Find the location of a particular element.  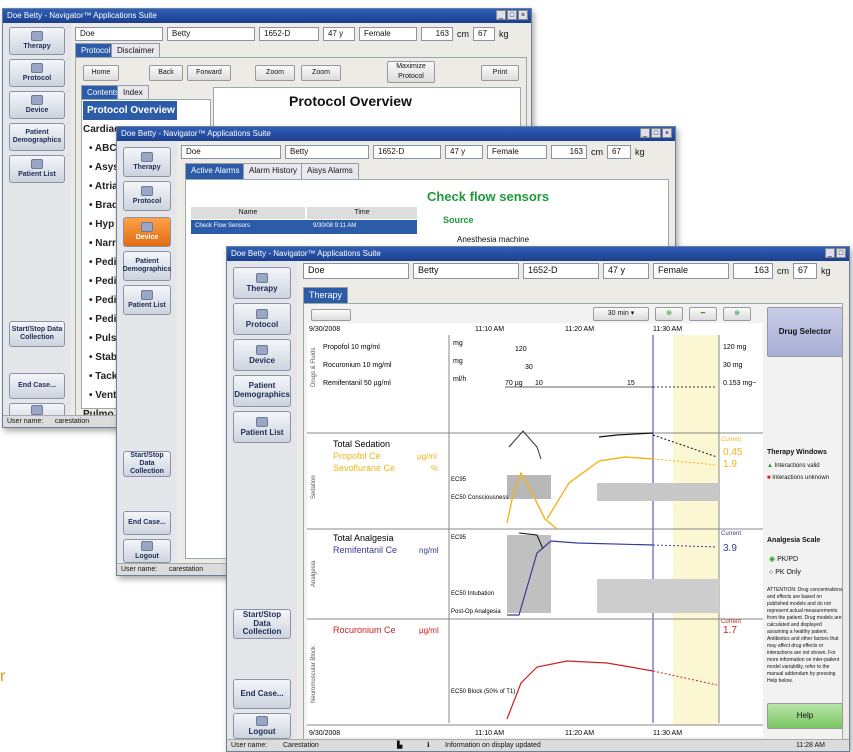

help-button: Help is located at coordinates (805, 716).